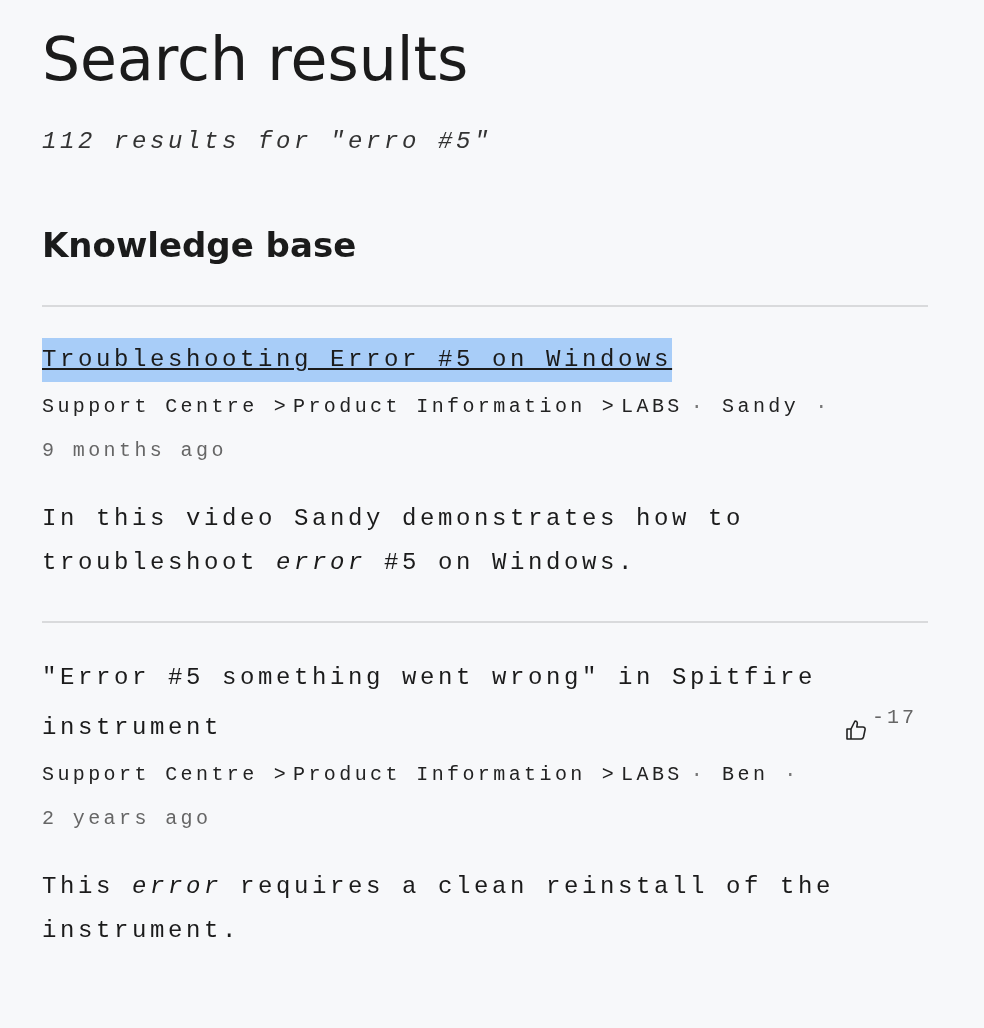 This screenshot has height=1028, width=984. Describe the element at coordinates (437, 703) in the screenshot. I see `result-link: "Error #5 something went wrong" in Spitfire instrument` at that location.